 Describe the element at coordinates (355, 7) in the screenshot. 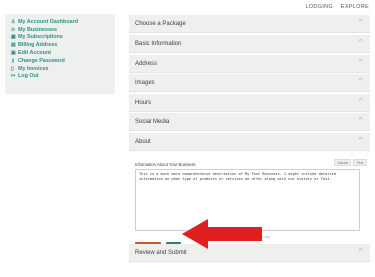

I see `nav-link-explore: EXPLORE` at that location.